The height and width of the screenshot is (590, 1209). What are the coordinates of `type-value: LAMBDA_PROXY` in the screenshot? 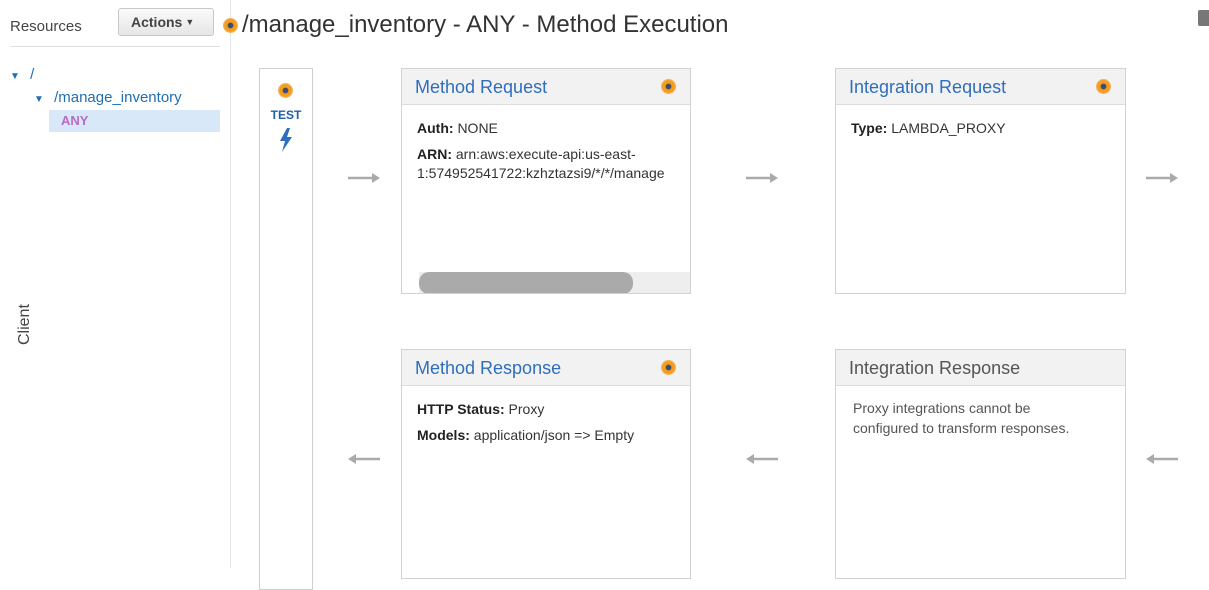 It's located at (948, 128).